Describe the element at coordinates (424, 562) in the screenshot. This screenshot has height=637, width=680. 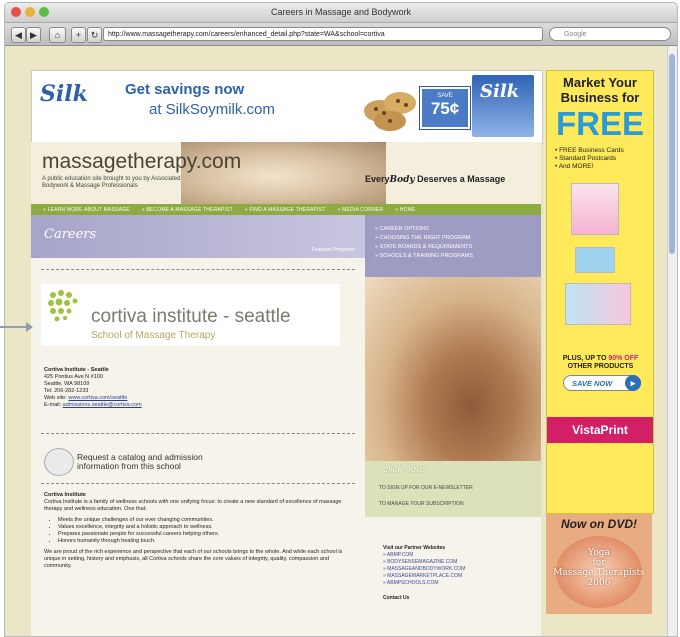
I see `partner-link-bodysense: » BODYSENSEMAGAZINE.COM` at that location.